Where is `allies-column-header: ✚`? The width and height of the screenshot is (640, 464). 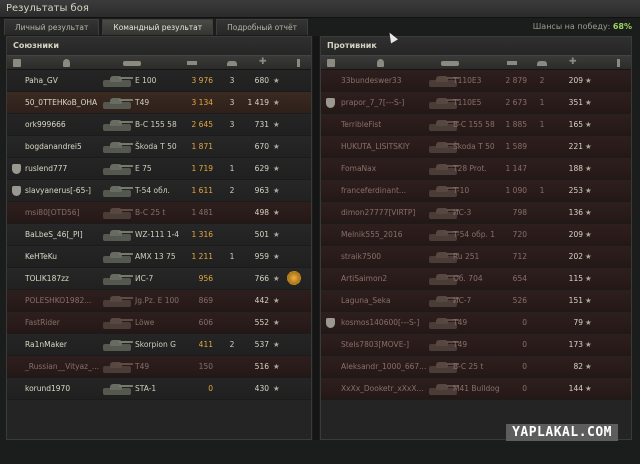
allies-column-header: ✚ is located at coordinates (159, 62).